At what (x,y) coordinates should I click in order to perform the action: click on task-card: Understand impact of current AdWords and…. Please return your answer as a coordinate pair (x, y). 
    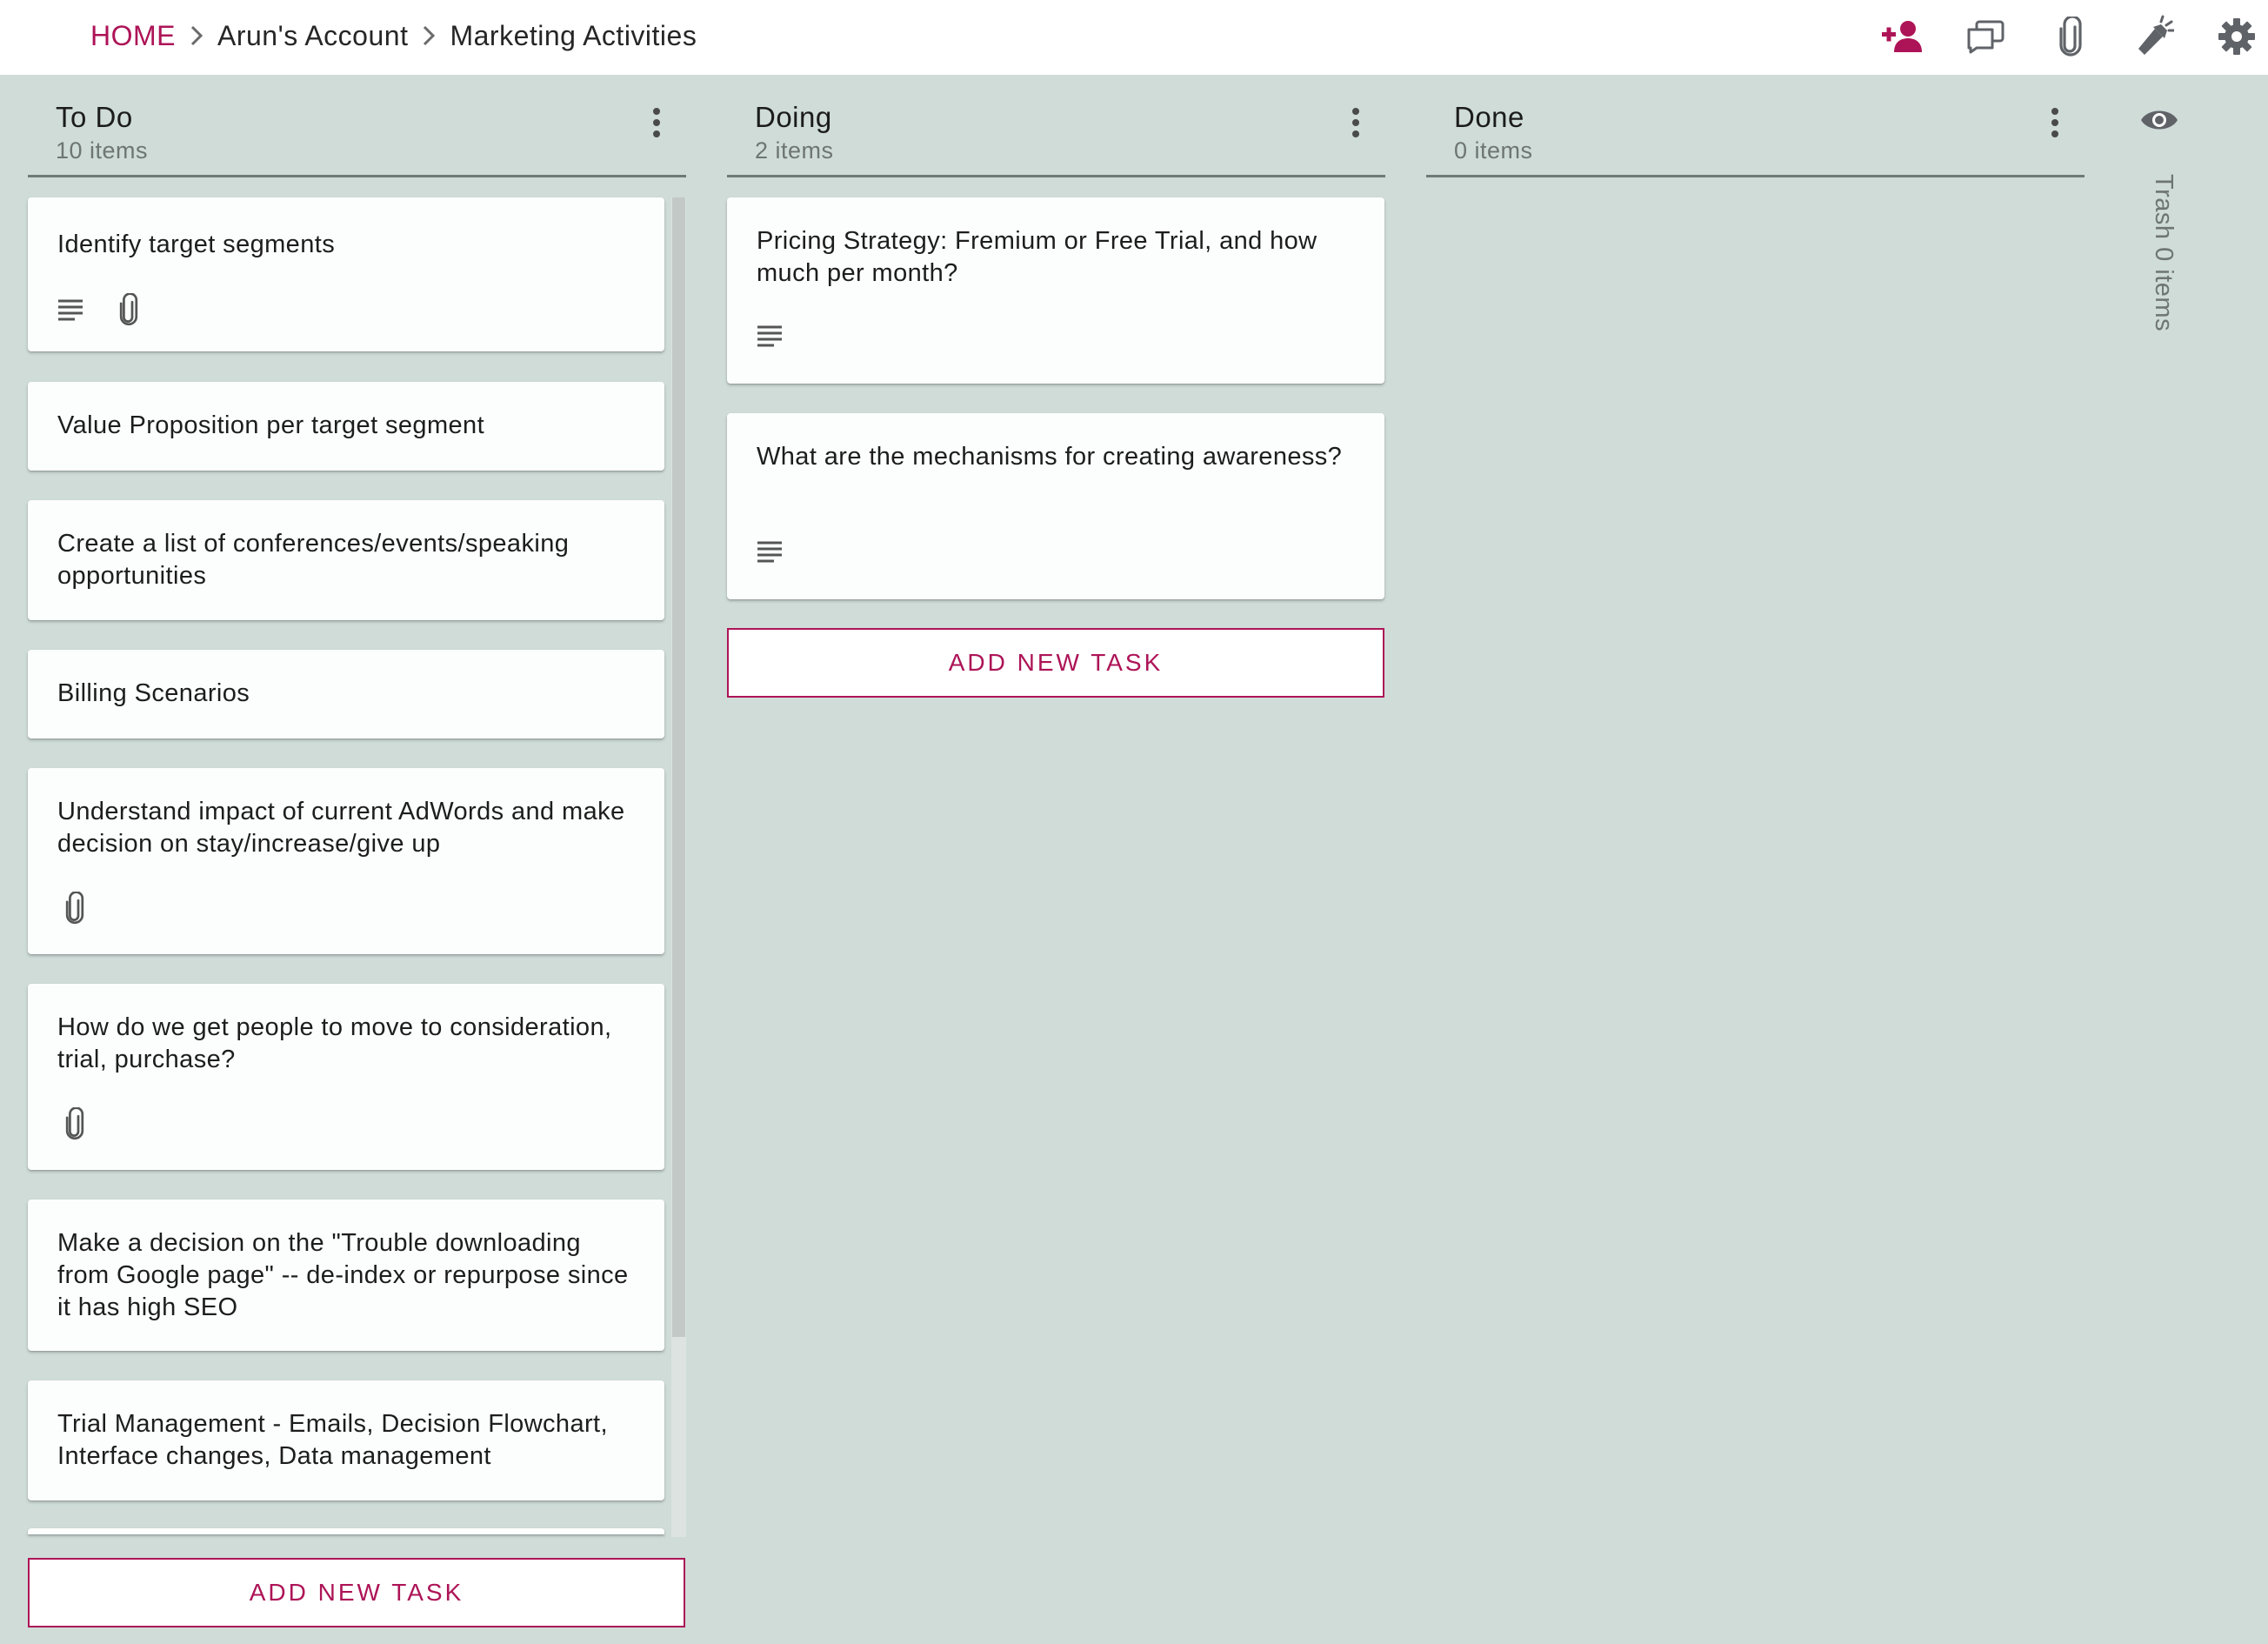
    Looking at the image, I should click on (346, 861).